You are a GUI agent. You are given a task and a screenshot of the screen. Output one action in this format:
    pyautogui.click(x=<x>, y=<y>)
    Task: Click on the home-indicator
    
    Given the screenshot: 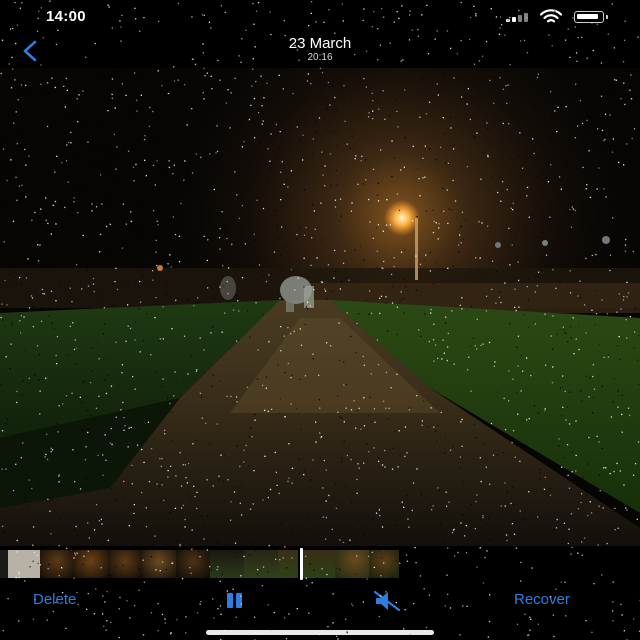 What is the action you would take?
    pyautogui.click(x=320, y=632)
    